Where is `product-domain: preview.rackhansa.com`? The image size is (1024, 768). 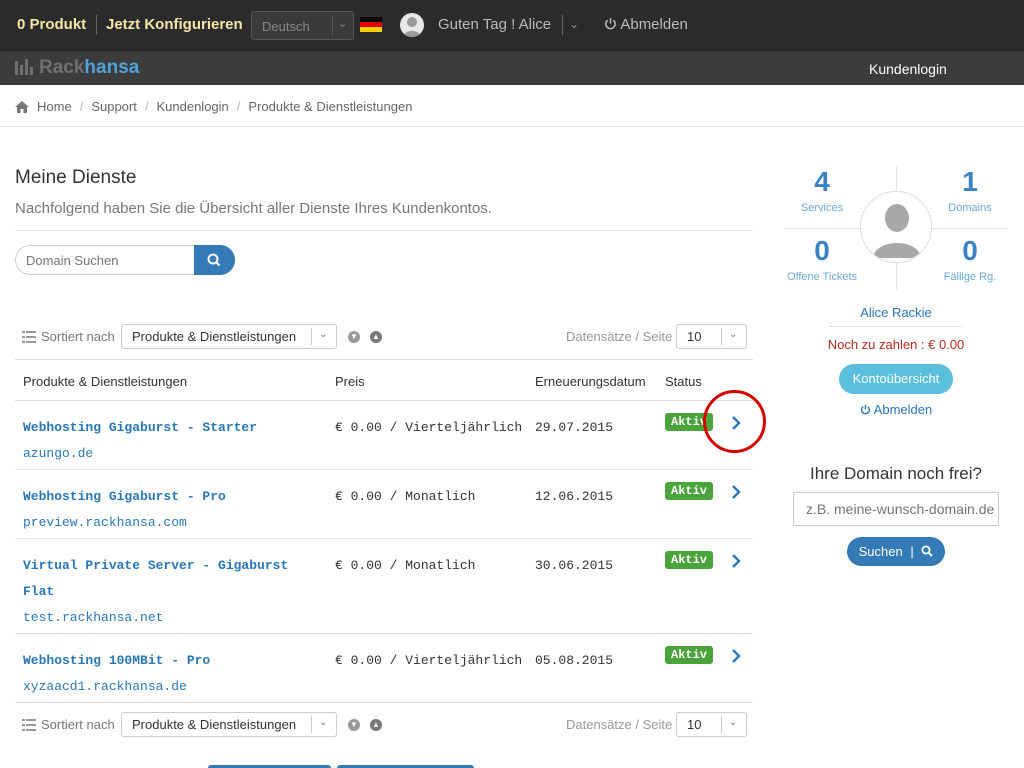
product-domain: preview.rackhansa.com is located at coordinates (168, 523).